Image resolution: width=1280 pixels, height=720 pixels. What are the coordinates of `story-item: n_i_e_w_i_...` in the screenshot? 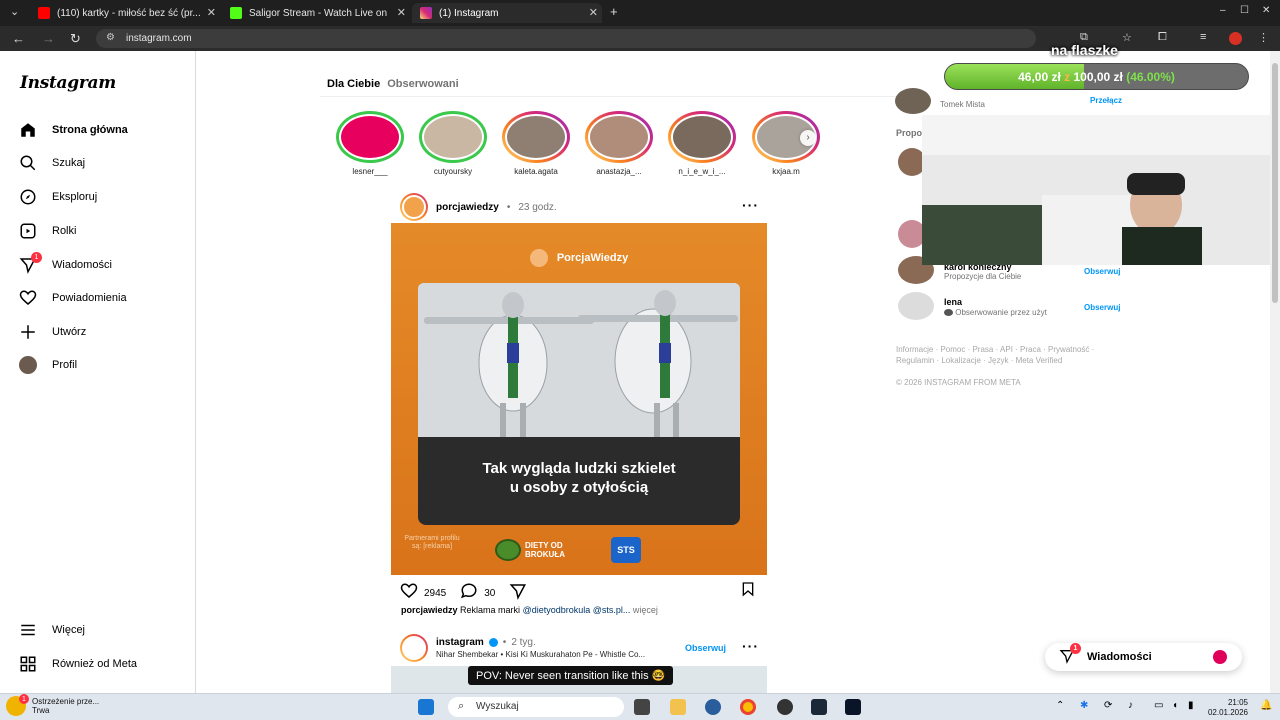 It's located at (702, 143).